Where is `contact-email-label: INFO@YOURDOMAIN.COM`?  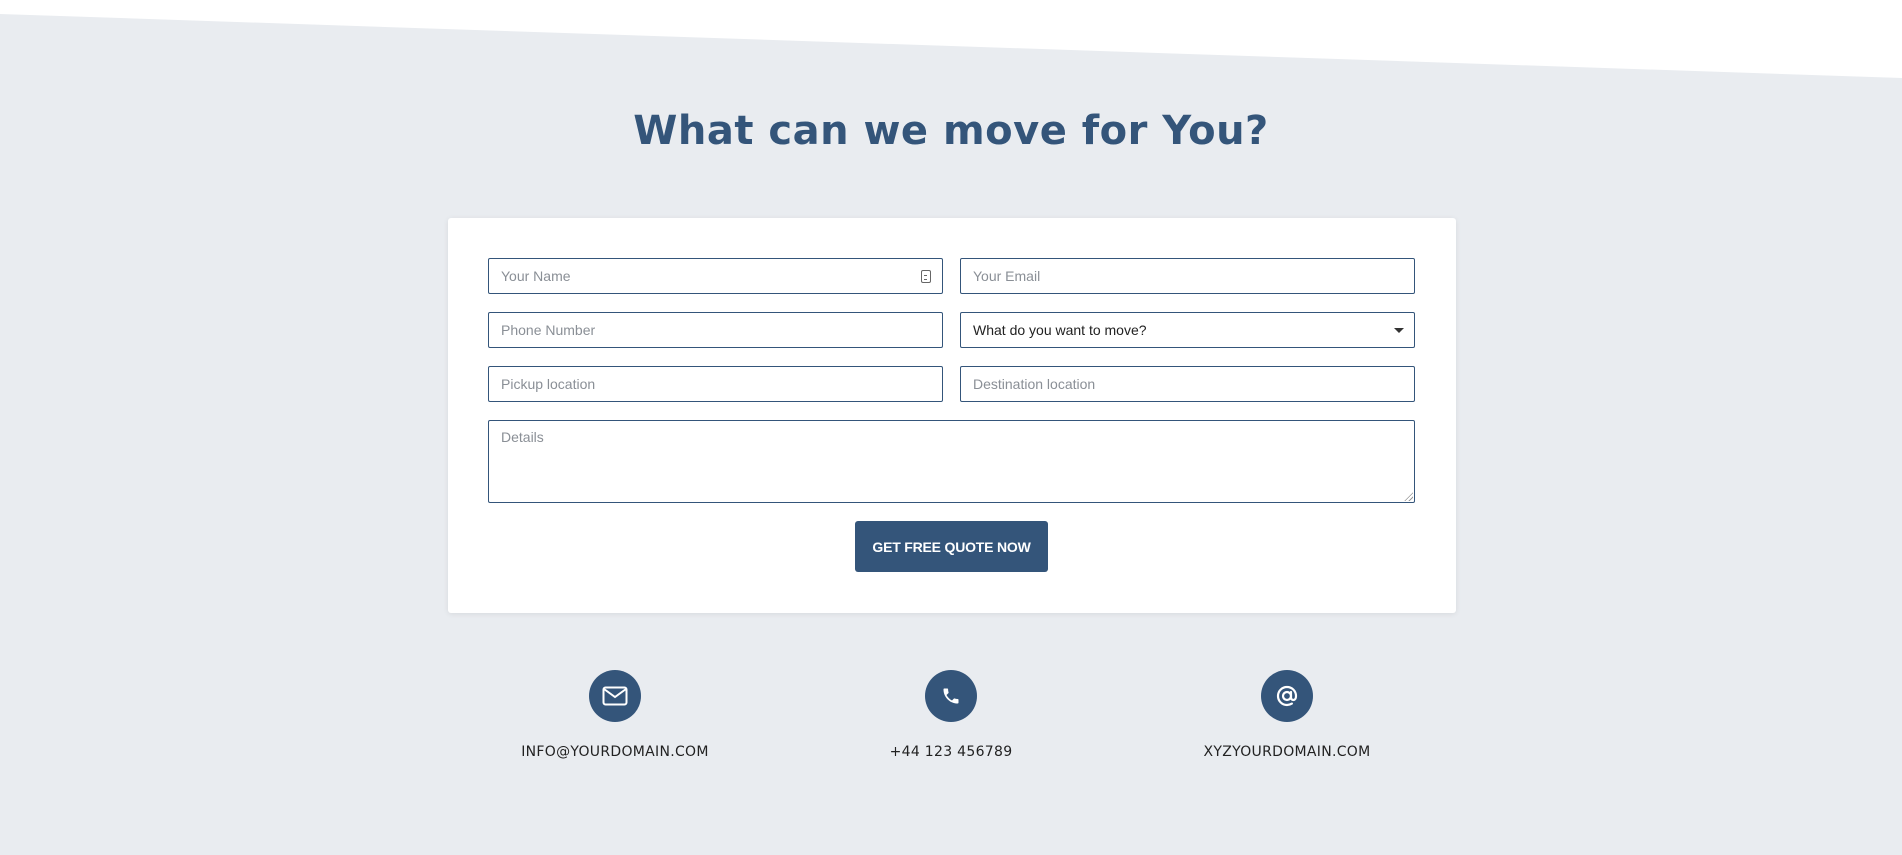
contact-email-label: INFO@YOURDOMAIN.COM is located at coordinates (615, 752).